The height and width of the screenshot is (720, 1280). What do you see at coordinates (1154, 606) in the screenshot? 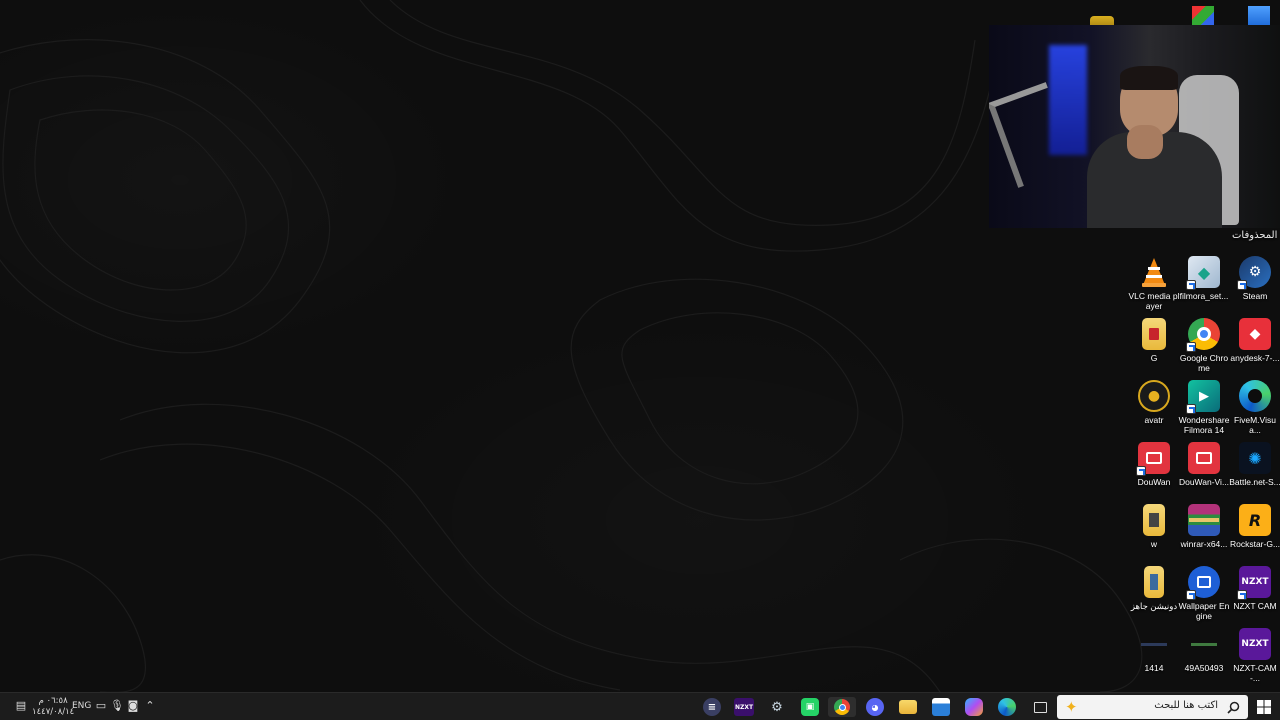
I see `icon-label: دونيشن جاهز` at bounding box center [1154, 606].